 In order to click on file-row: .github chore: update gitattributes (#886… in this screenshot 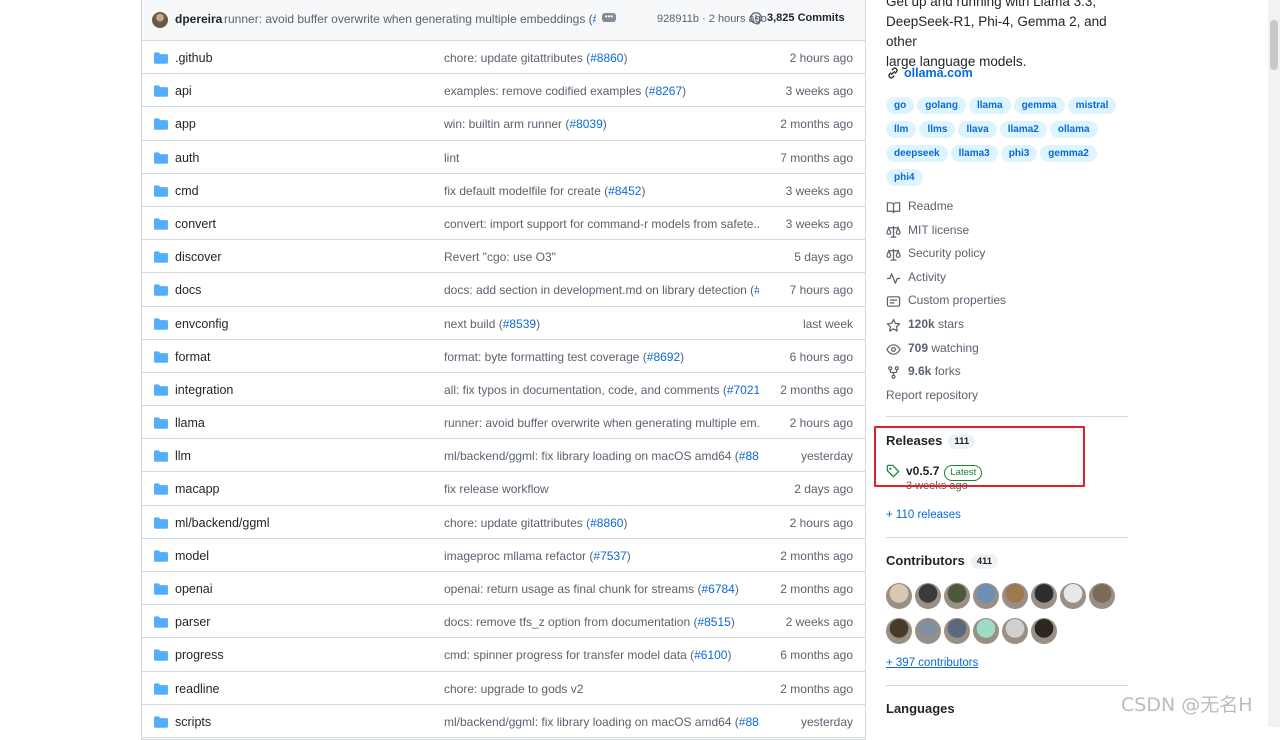, I will do `click(503, 58)`.